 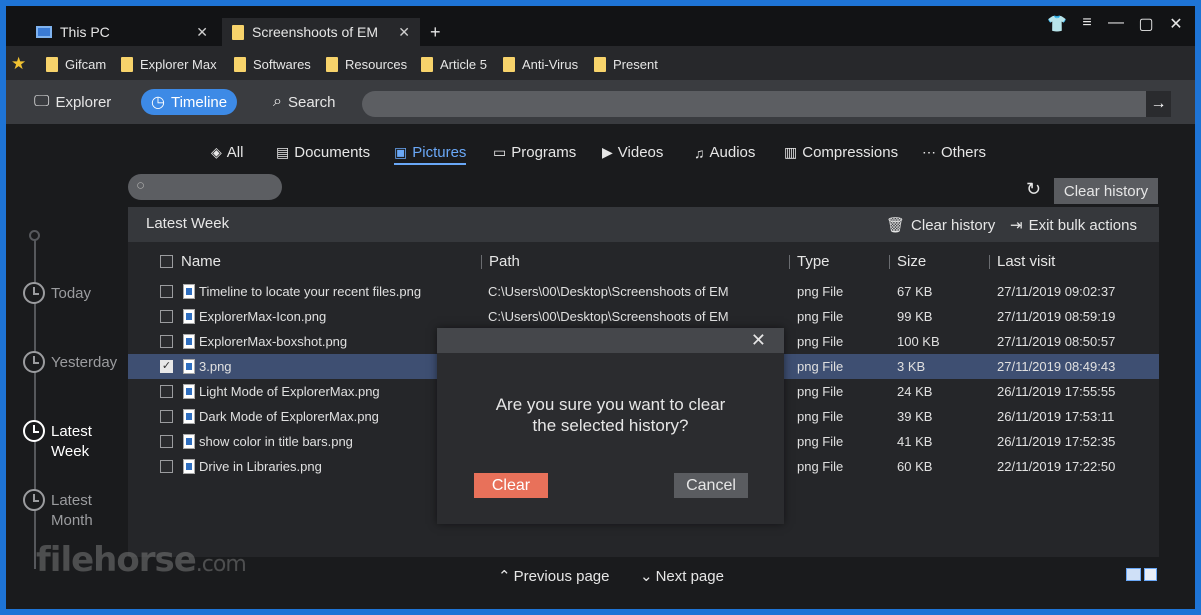 I want to click on cell-last-visit: 26/11/2019 17:55:55, so click(x=1056, y=391).